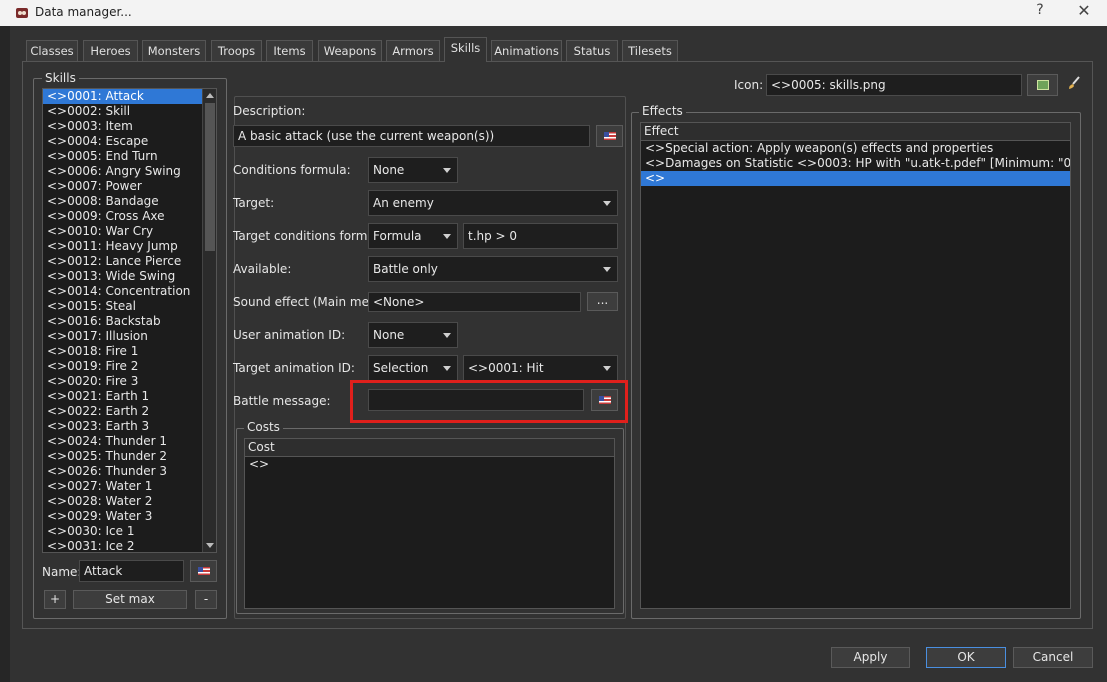  What do you see at coordinates (129, 426) in the screenshot?
I see `list-item: <>0023: Earth 3` at bounding box center [129, 426].